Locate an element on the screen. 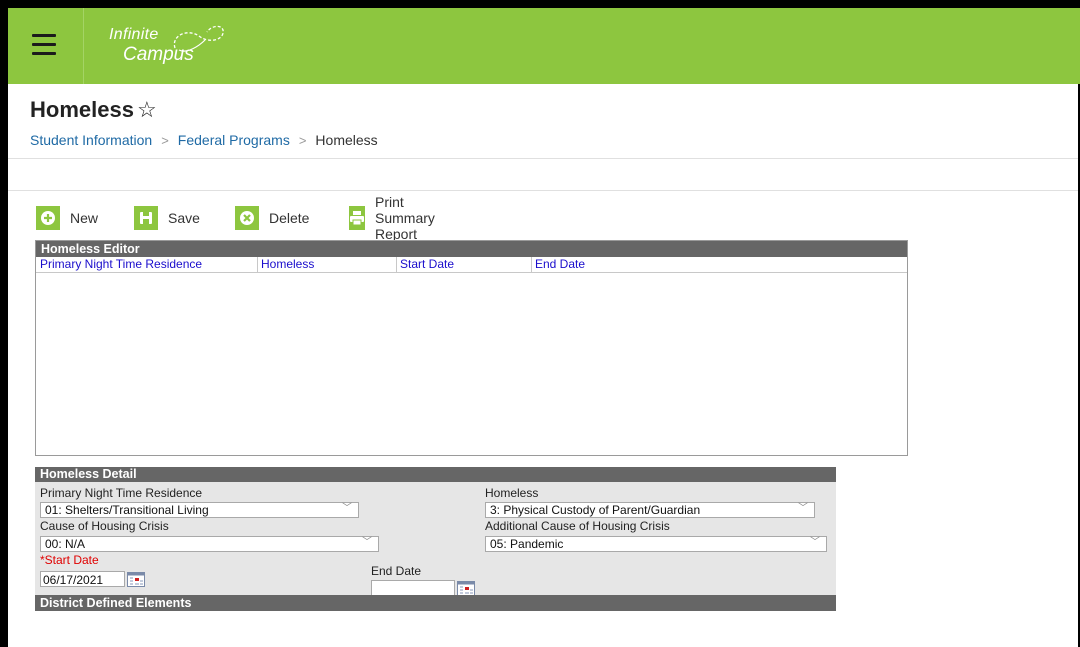  homeless-value: 3: Physical Custody of Parent/Guardian is located at coordinates (595, 510).